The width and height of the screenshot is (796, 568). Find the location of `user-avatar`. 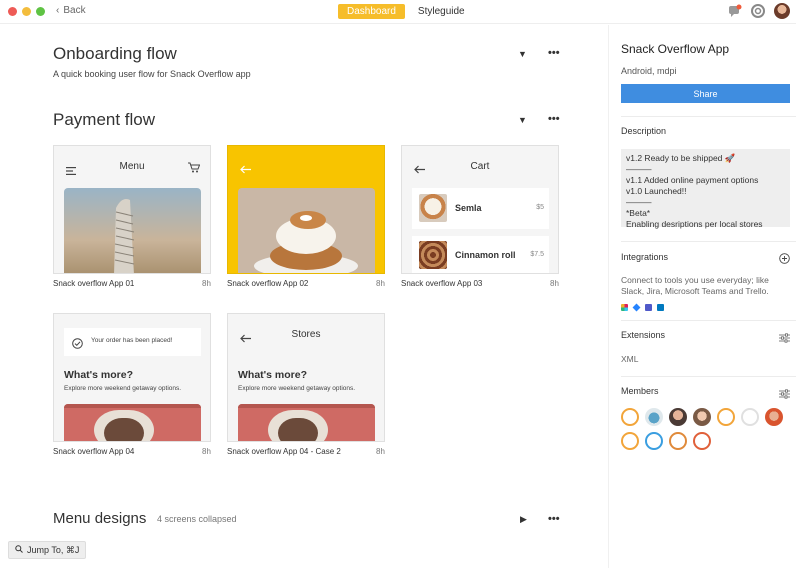

user-avatar is located at coordinates (782, 11).